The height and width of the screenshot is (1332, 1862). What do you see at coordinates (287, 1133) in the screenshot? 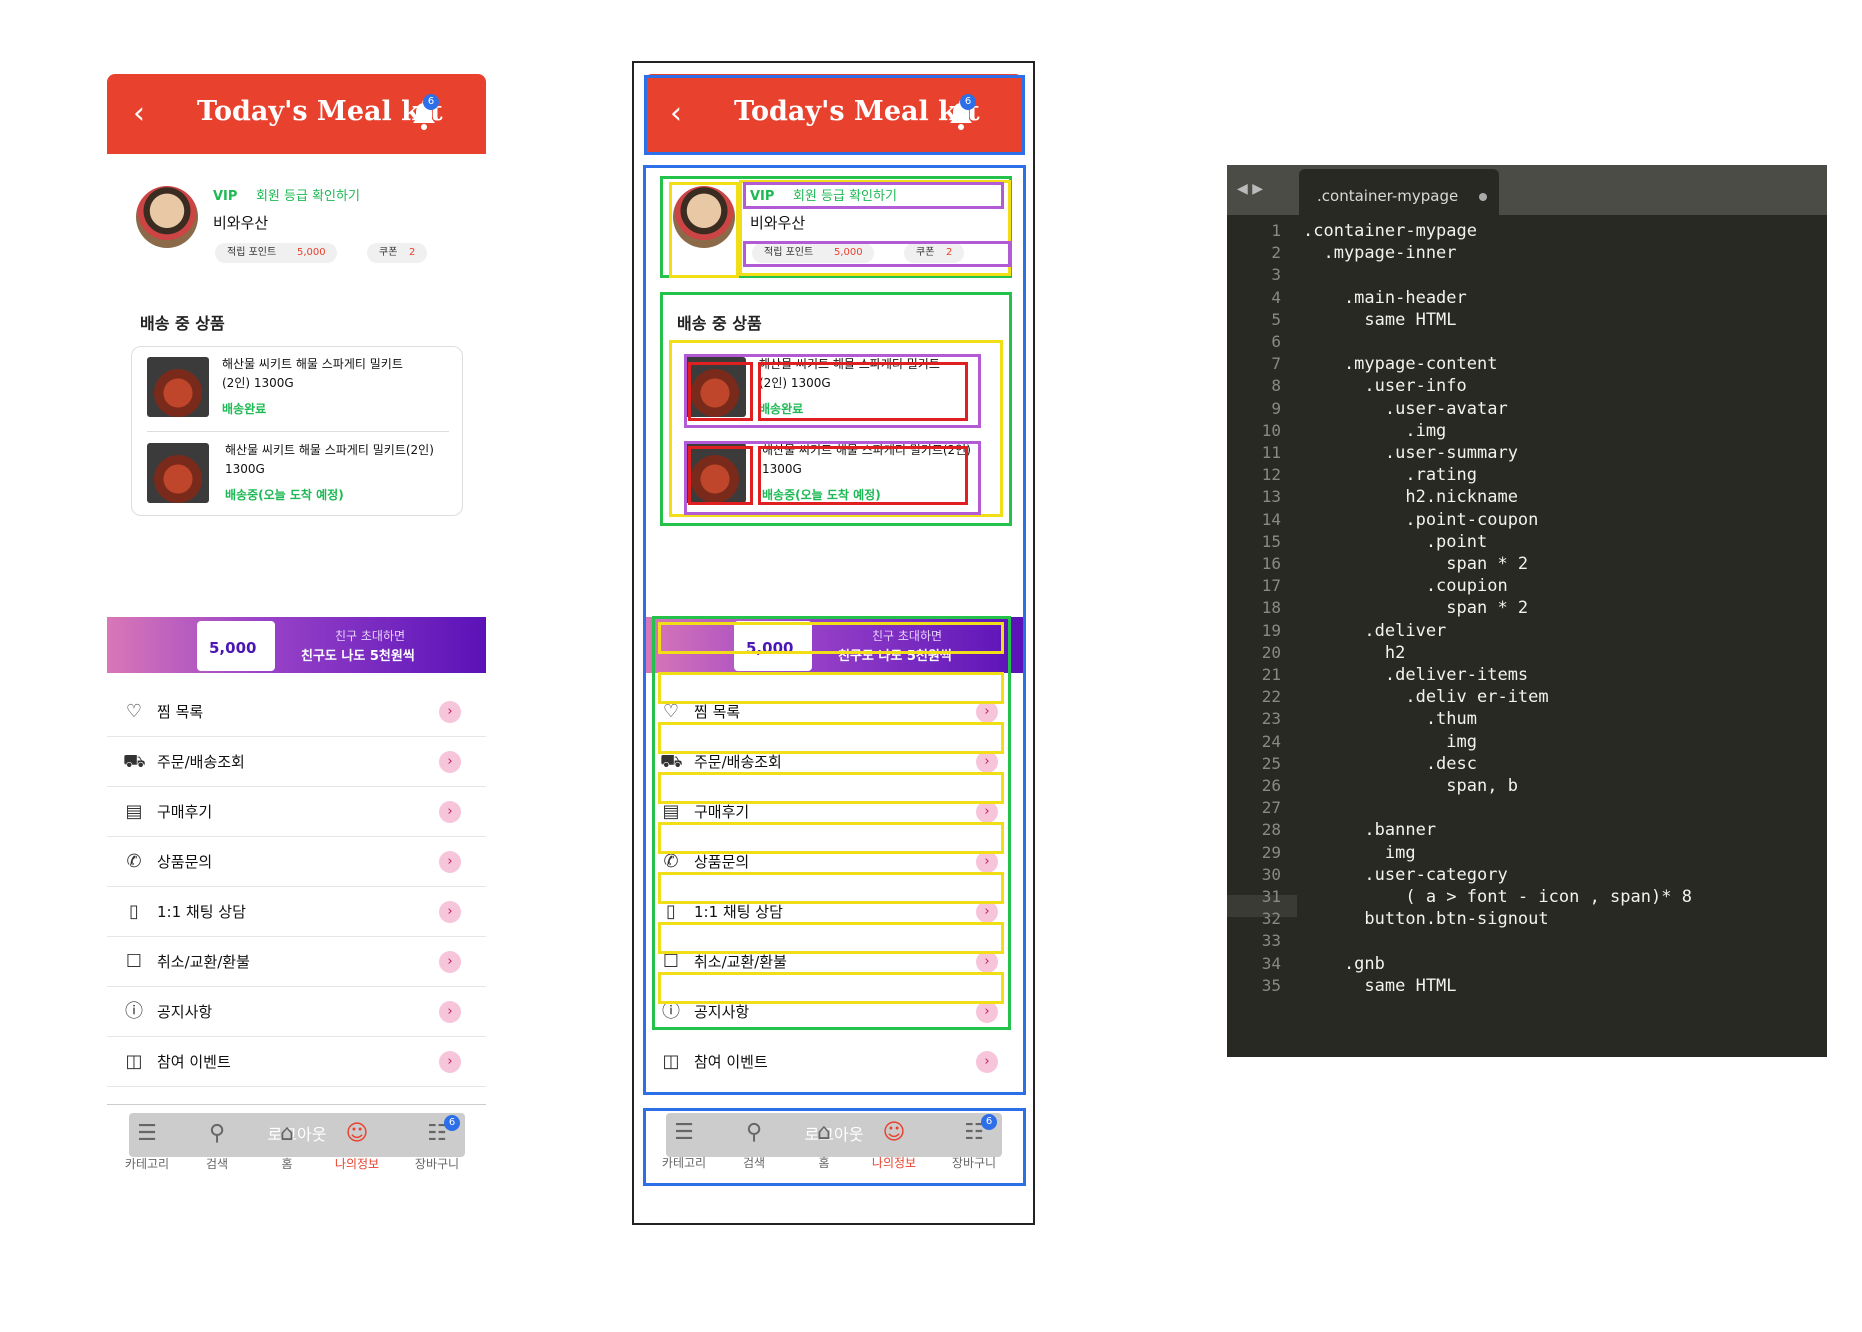
I see `home-icon: ⌂` at bounding box center [287, 1133].